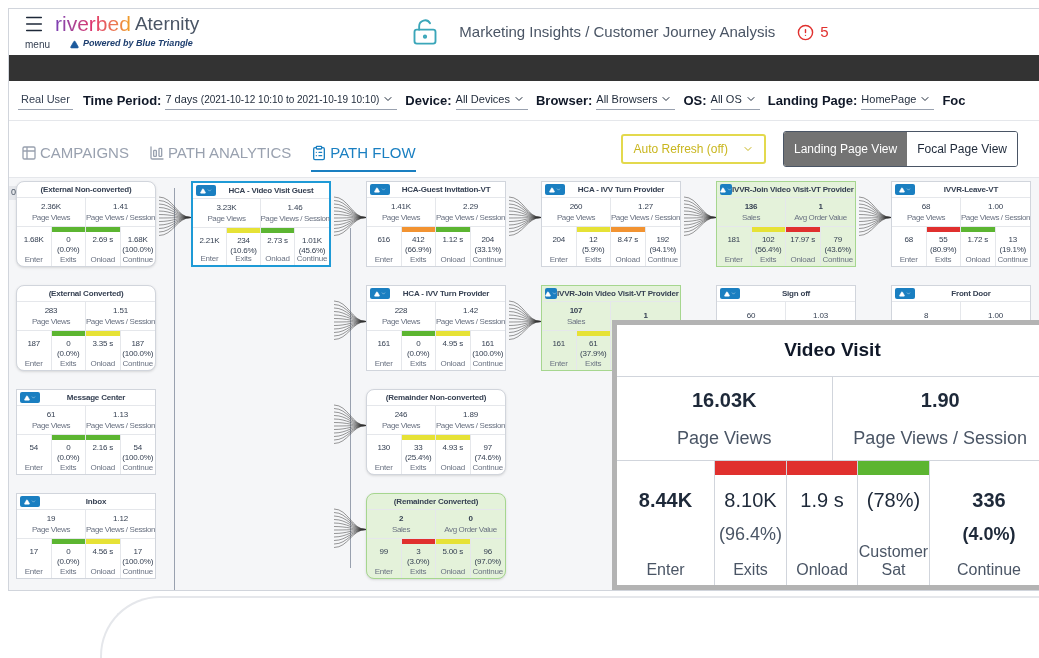  What do you see at coordinates (1012, 240) in the screenshot?
I see `cell-value: 13` at bounding box center [1012, 240].